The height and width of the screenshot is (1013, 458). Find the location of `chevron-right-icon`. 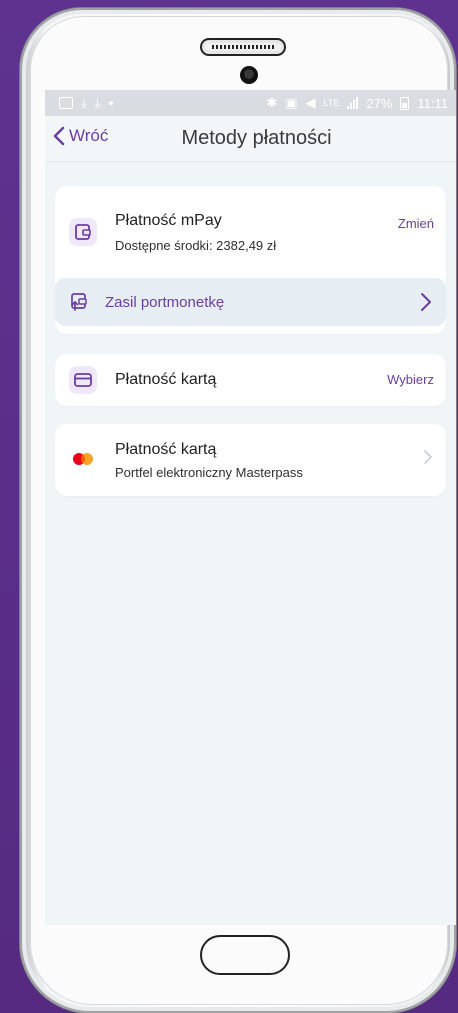

chevron-right-icon is located at coordinates (426, 302).